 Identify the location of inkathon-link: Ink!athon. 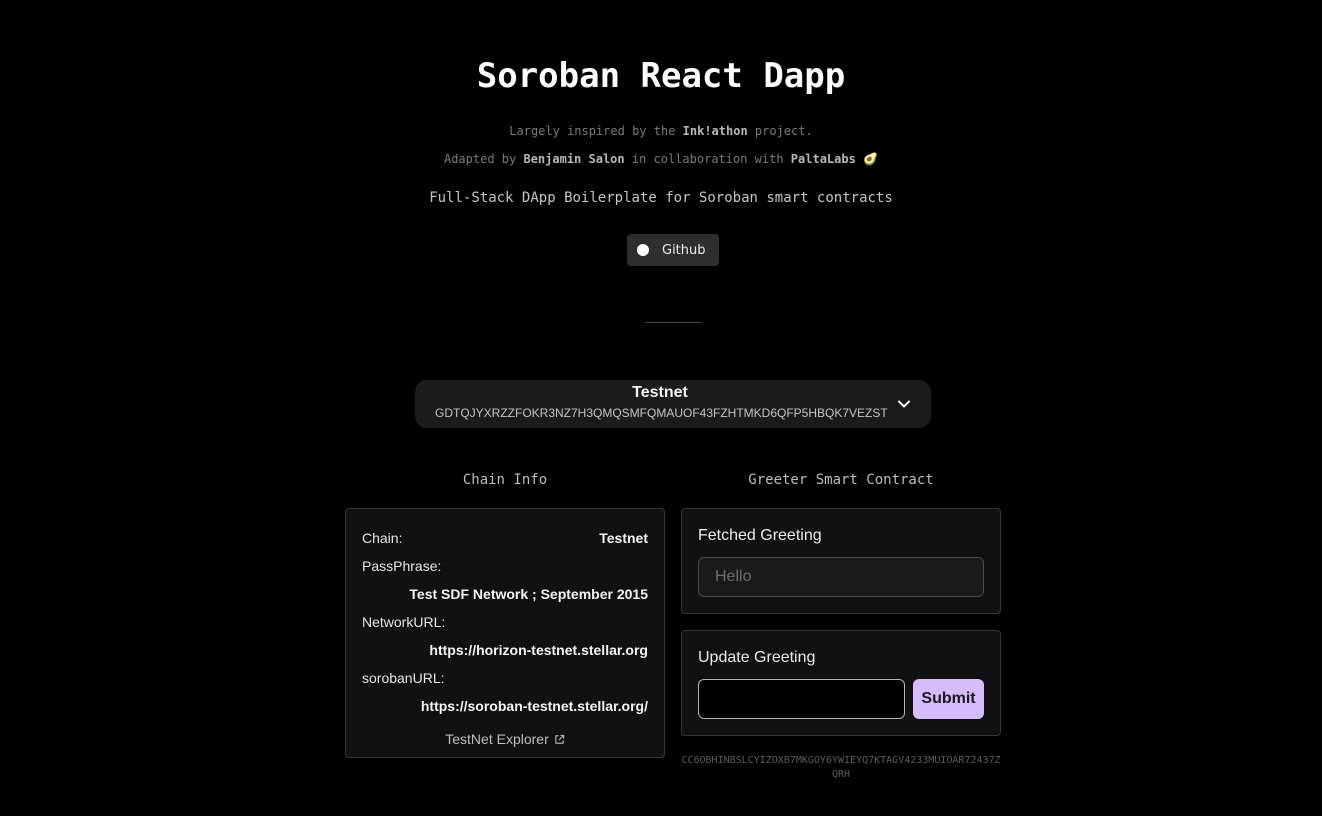
(715, 131).